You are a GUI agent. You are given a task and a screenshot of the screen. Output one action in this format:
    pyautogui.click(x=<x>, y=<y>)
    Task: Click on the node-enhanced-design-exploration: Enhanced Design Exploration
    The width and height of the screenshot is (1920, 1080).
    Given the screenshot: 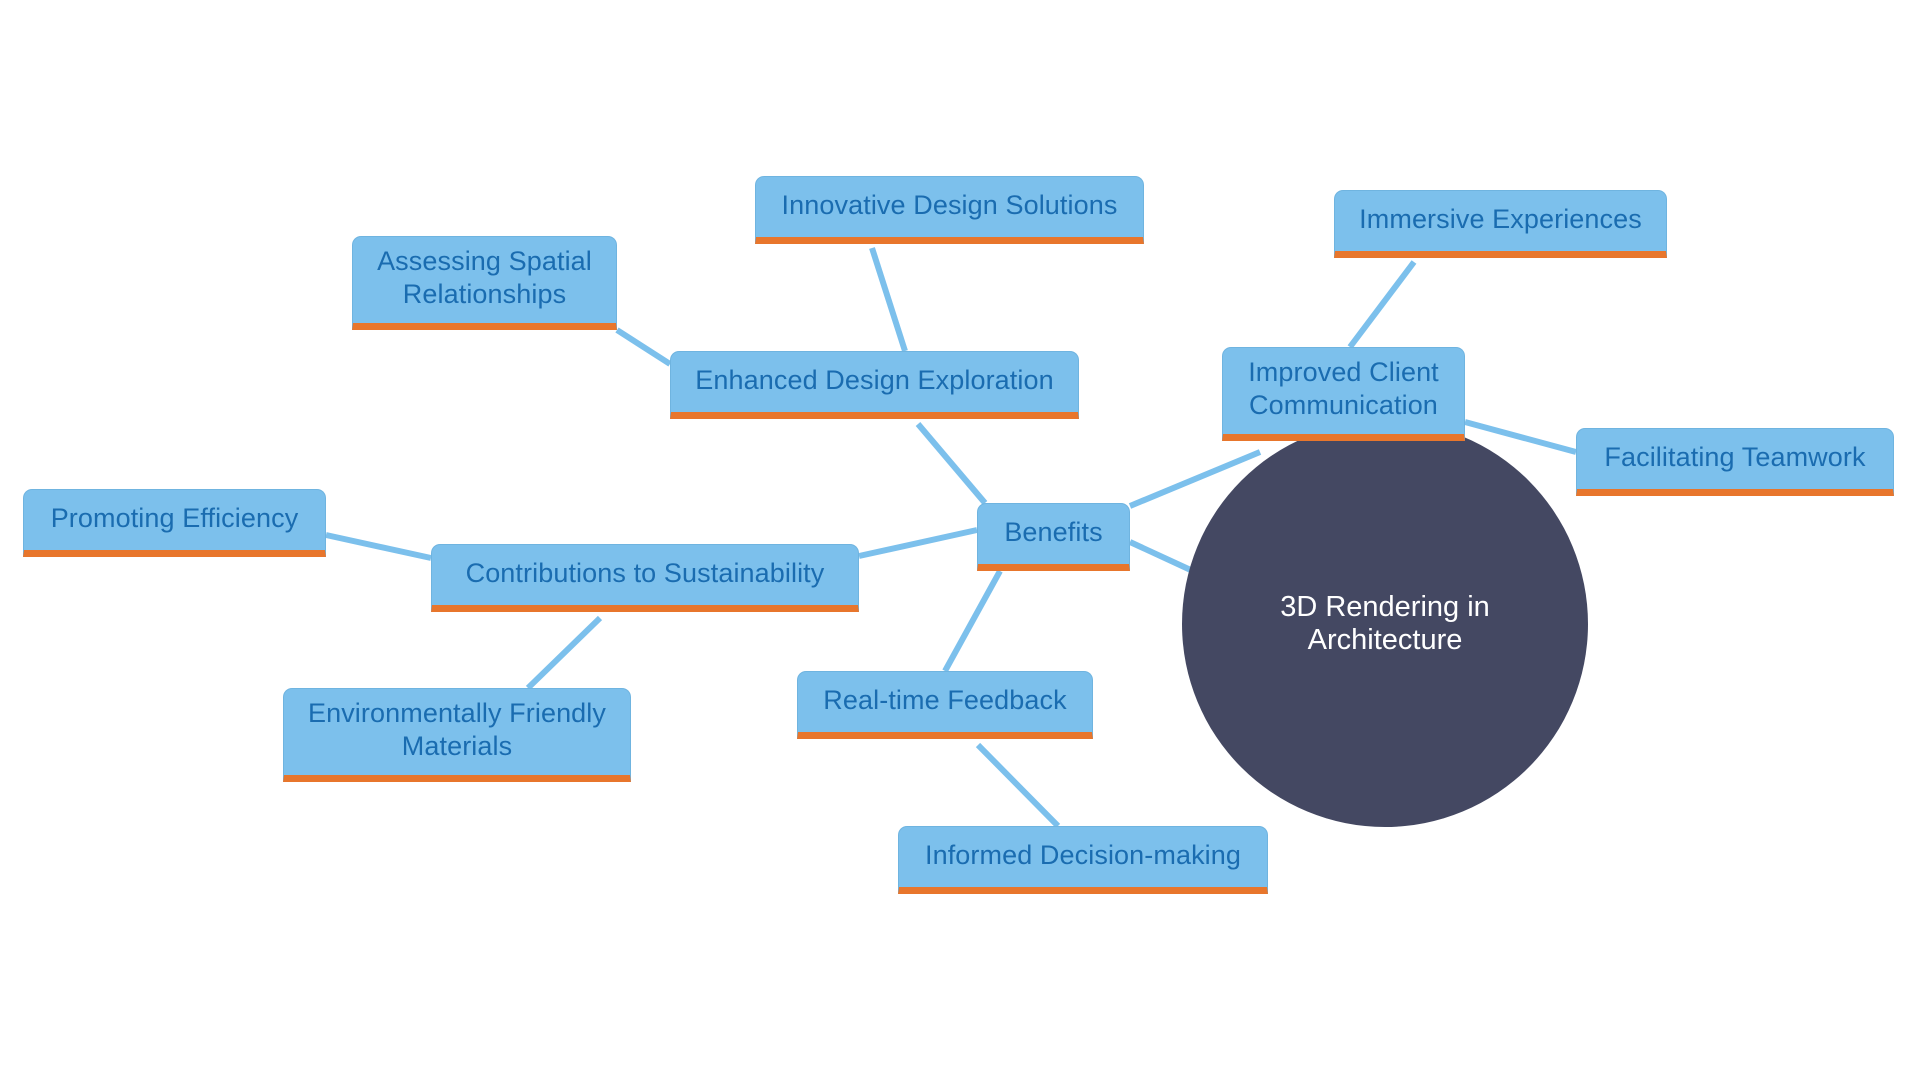 What is the action you would take?
    pyautogui.click(x=874, y=385)
    